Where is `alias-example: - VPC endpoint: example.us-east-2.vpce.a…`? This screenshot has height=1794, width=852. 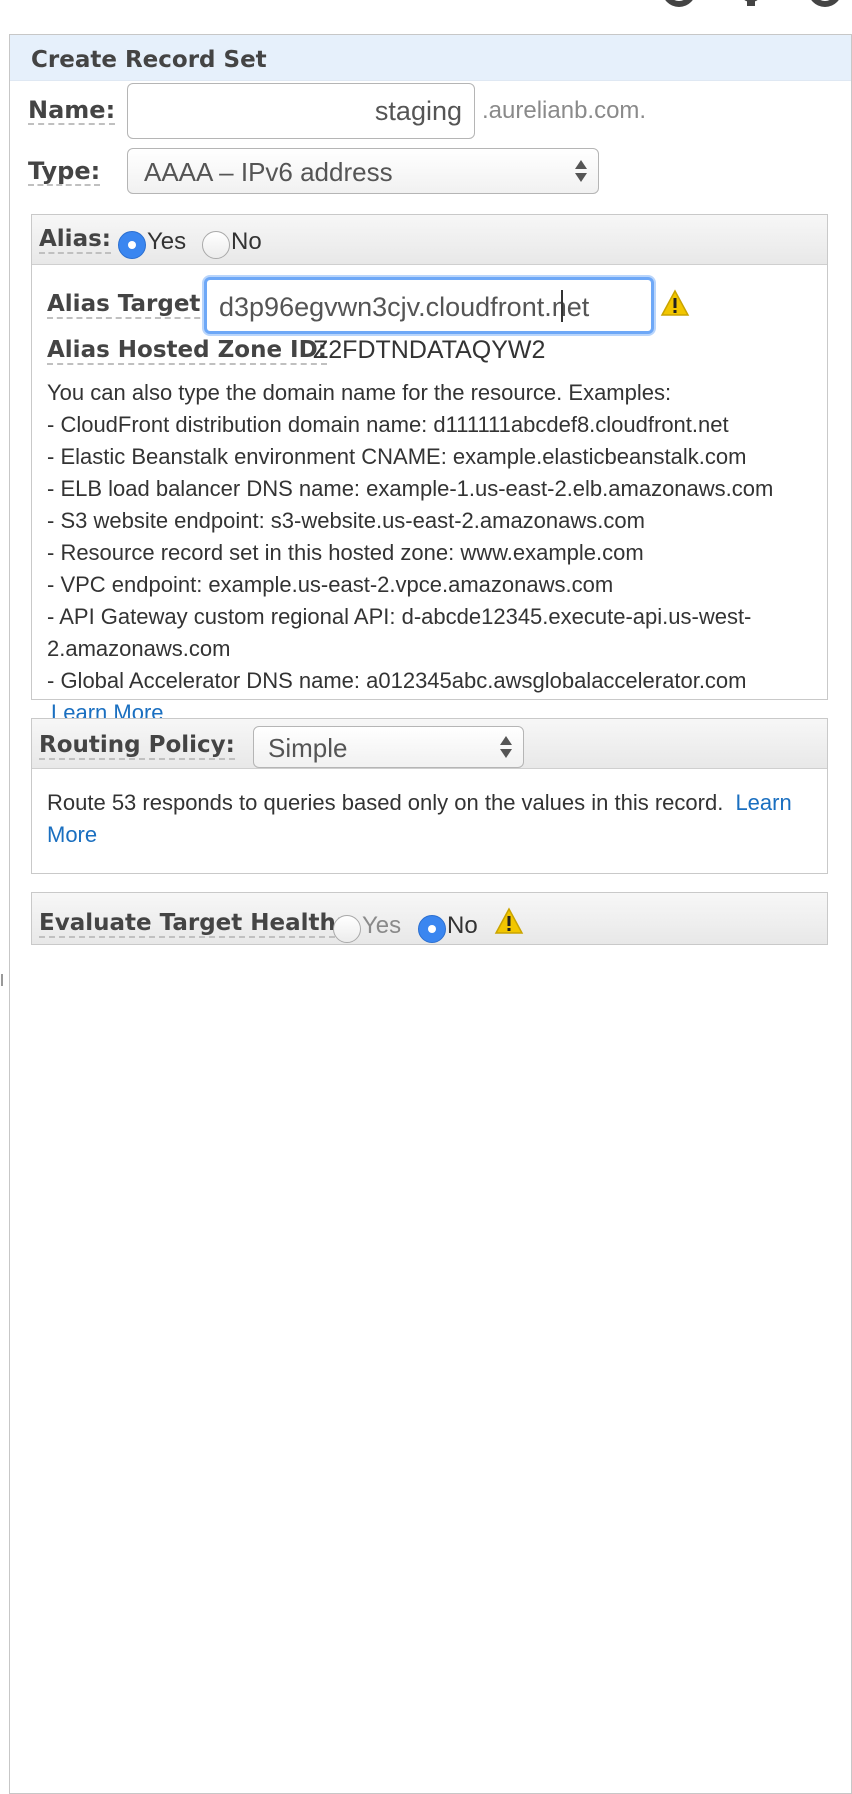 alias-example: - VPC endpoint: example.us-east-2.vpce.a… is located at coordinates (330, 584).